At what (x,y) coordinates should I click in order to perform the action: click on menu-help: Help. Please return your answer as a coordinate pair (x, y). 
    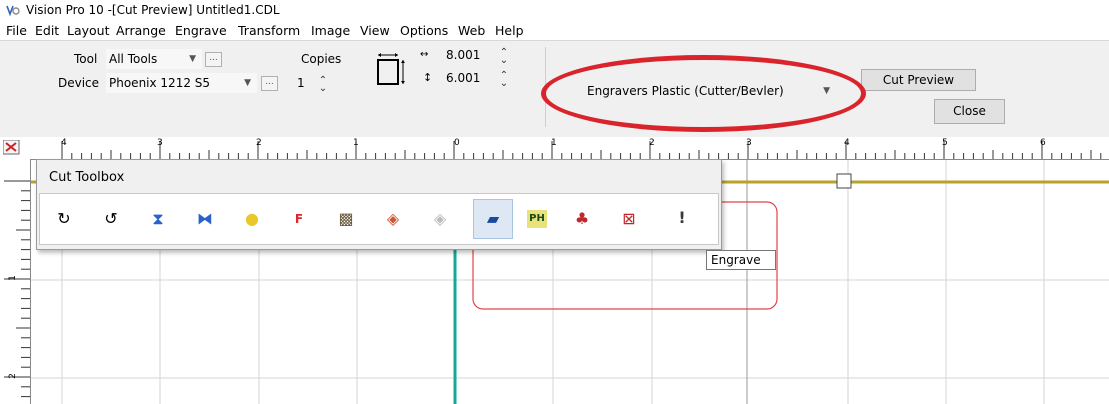
    Looking at the image, I should click on (509, 30).